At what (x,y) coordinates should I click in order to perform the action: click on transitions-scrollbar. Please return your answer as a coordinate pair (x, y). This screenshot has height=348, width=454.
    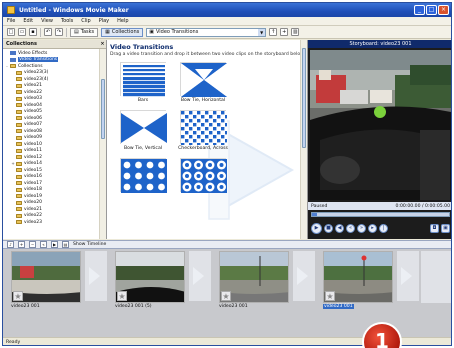
    Looking at the image, I should click on (303, 139).